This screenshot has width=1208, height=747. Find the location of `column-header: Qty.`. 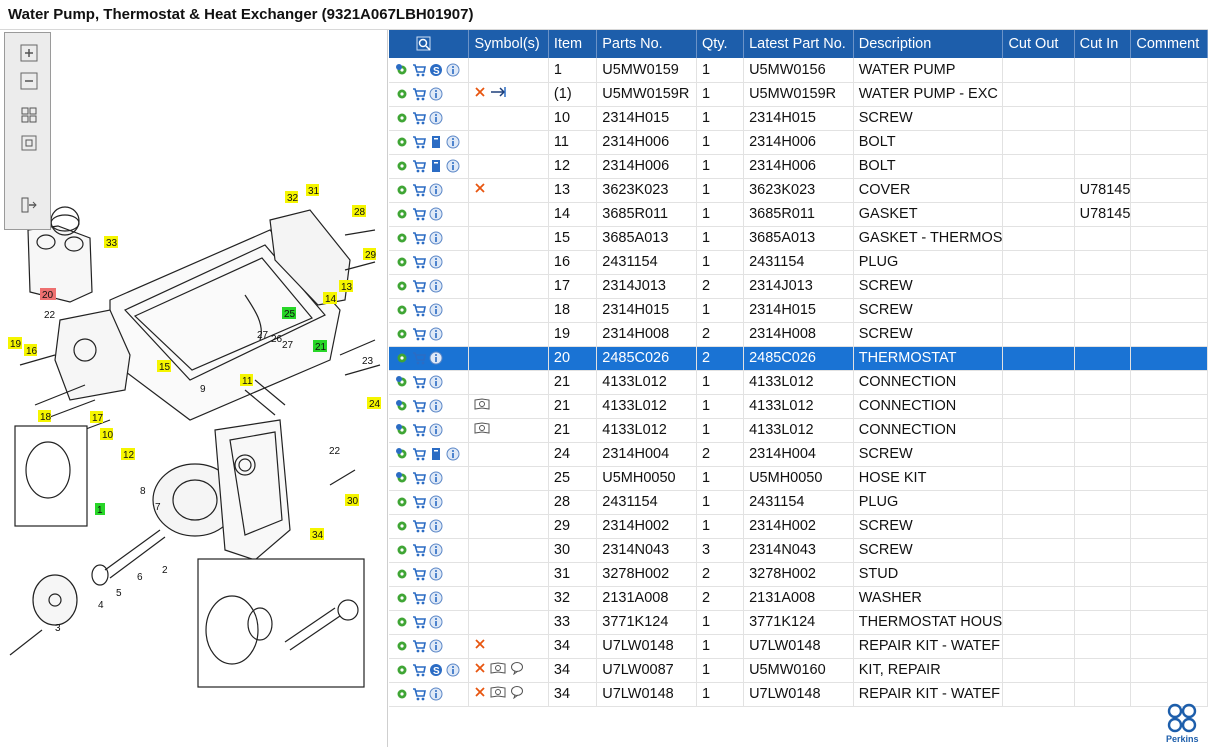

column-header: Qty. is located at coordinates (720, 44).